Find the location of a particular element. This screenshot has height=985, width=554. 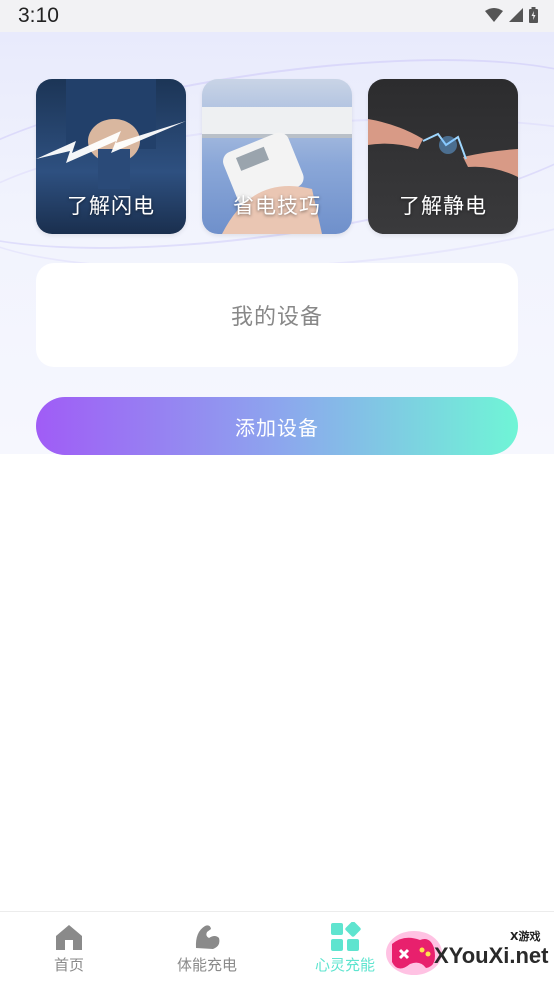

battery-icon is located at coordinates (533, 15).